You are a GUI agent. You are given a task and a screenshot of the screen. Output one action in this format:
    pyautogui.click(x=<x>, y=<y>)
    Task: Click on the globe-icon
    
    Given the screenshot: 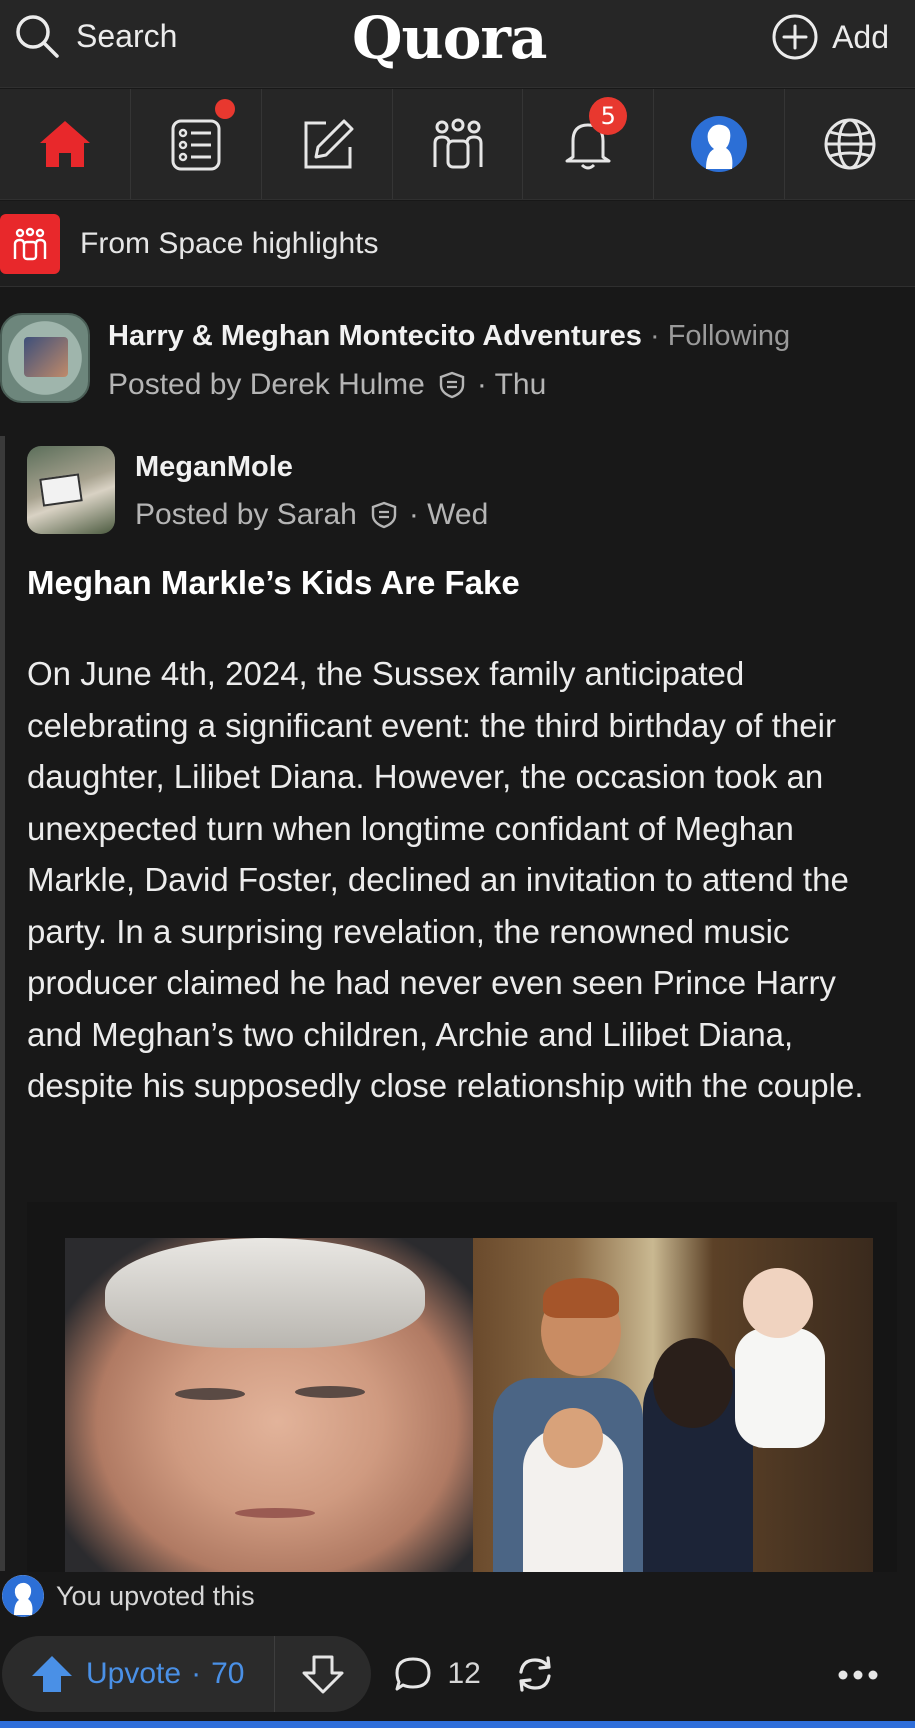 What is the action you would take?
    pyautogui.click(x=850, y=144)
    